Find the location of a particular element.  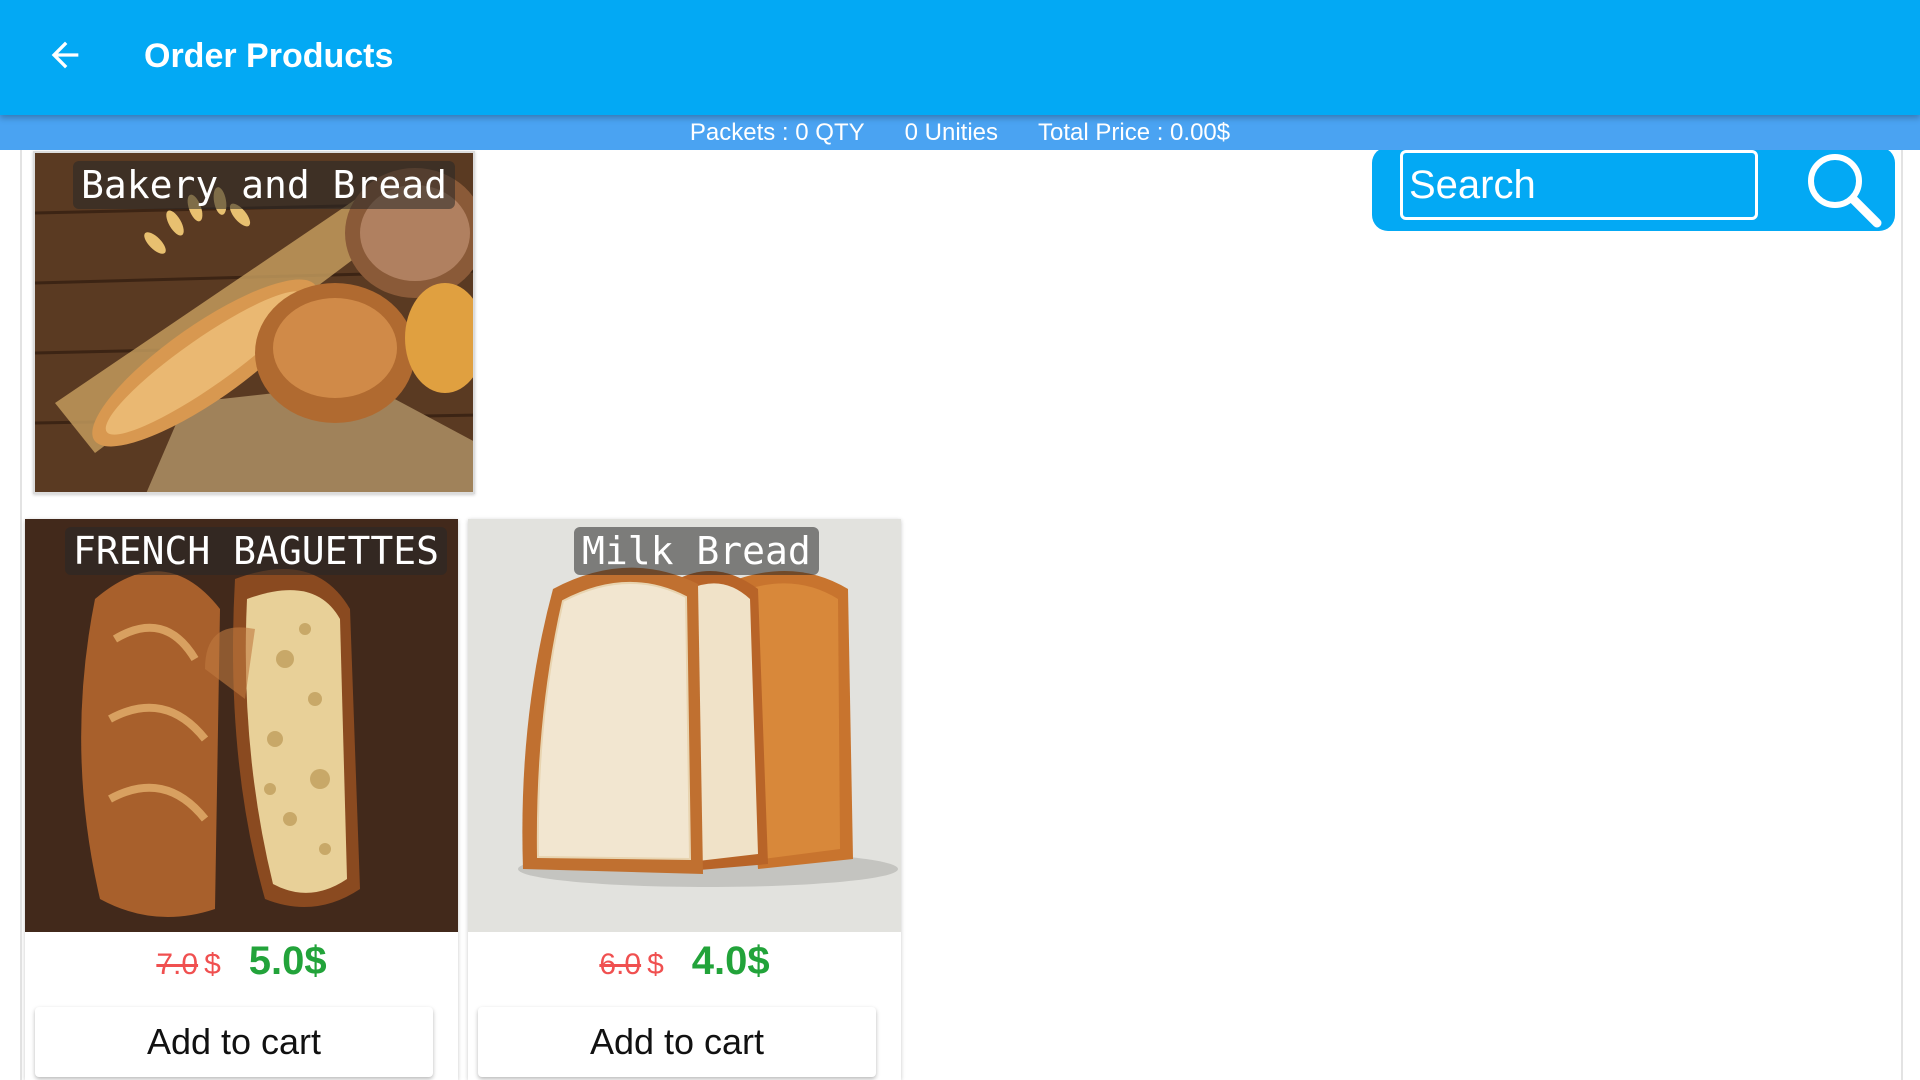

price-row: 7.0 $ 5.0$ is located at coordinates (241, 969).